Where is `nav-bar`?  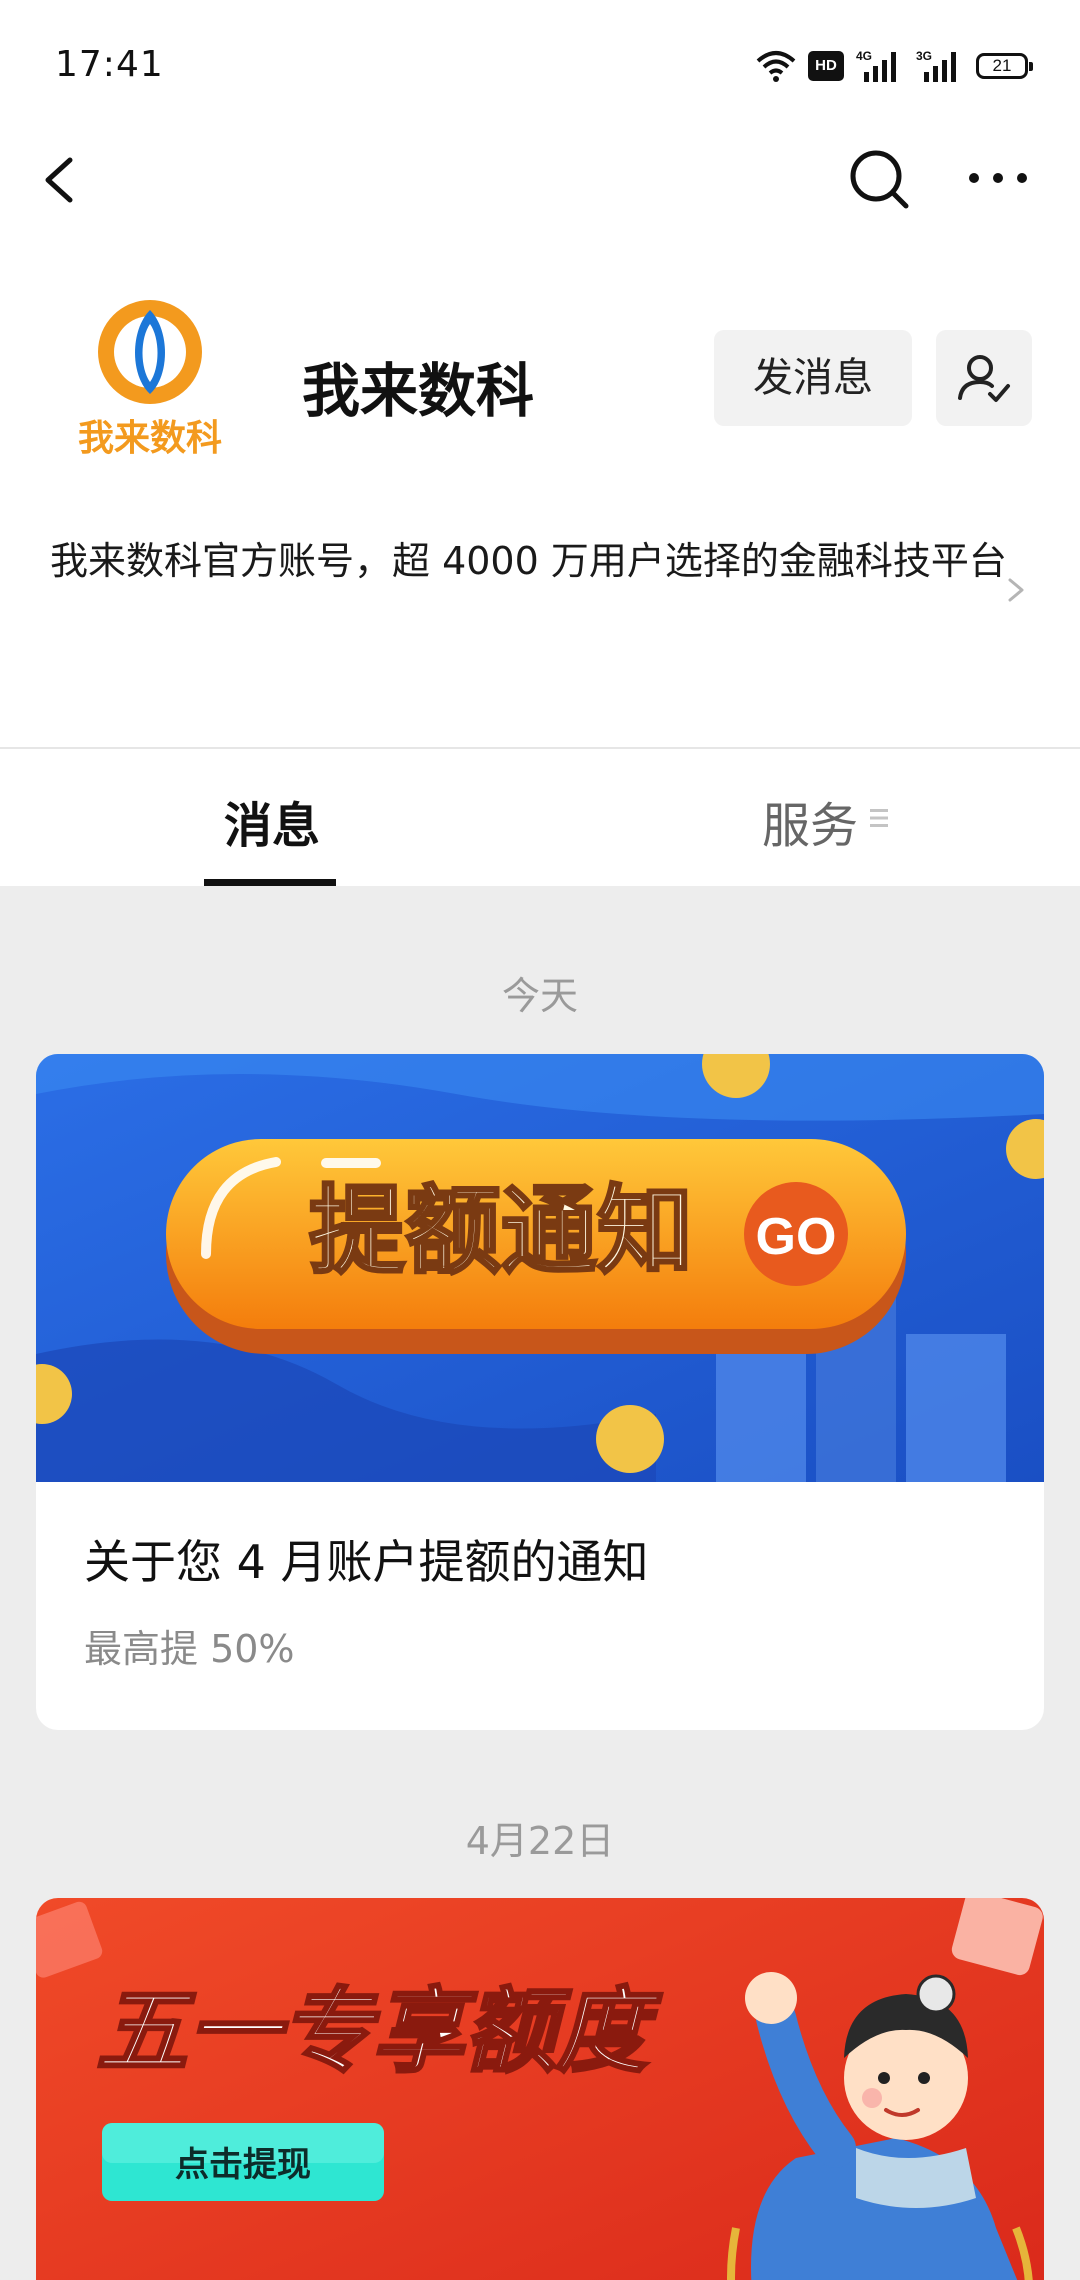 nav-bar is located at coordinates (540, 180).